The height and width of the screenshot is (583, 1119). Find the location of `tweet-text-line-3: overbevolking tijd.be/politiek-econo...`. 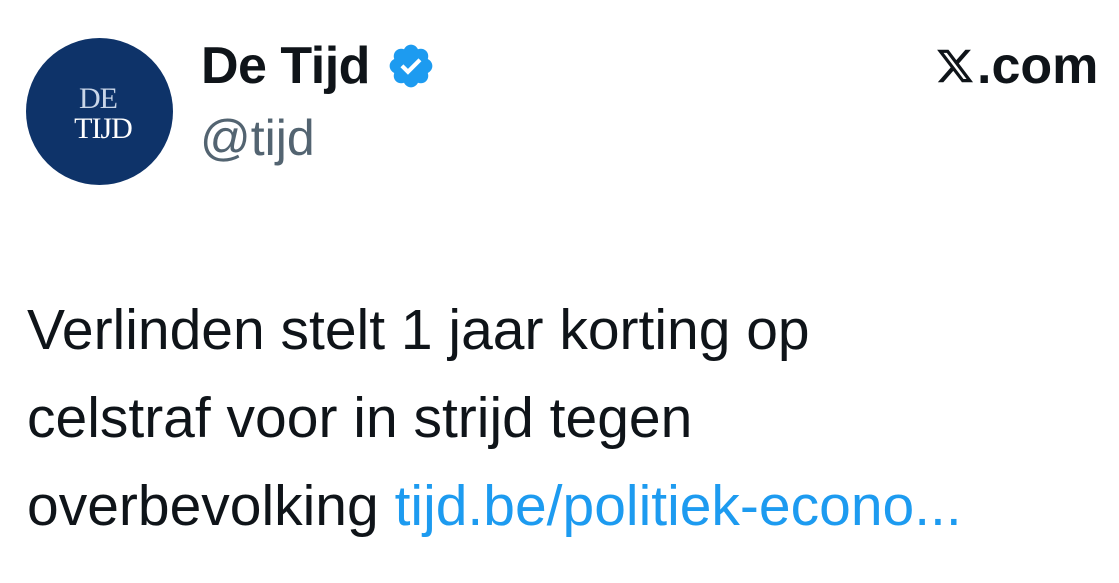

tweet-text-line-3: overbevolking tijd.be/politiek-econo... is located at coordinates (573, 506).